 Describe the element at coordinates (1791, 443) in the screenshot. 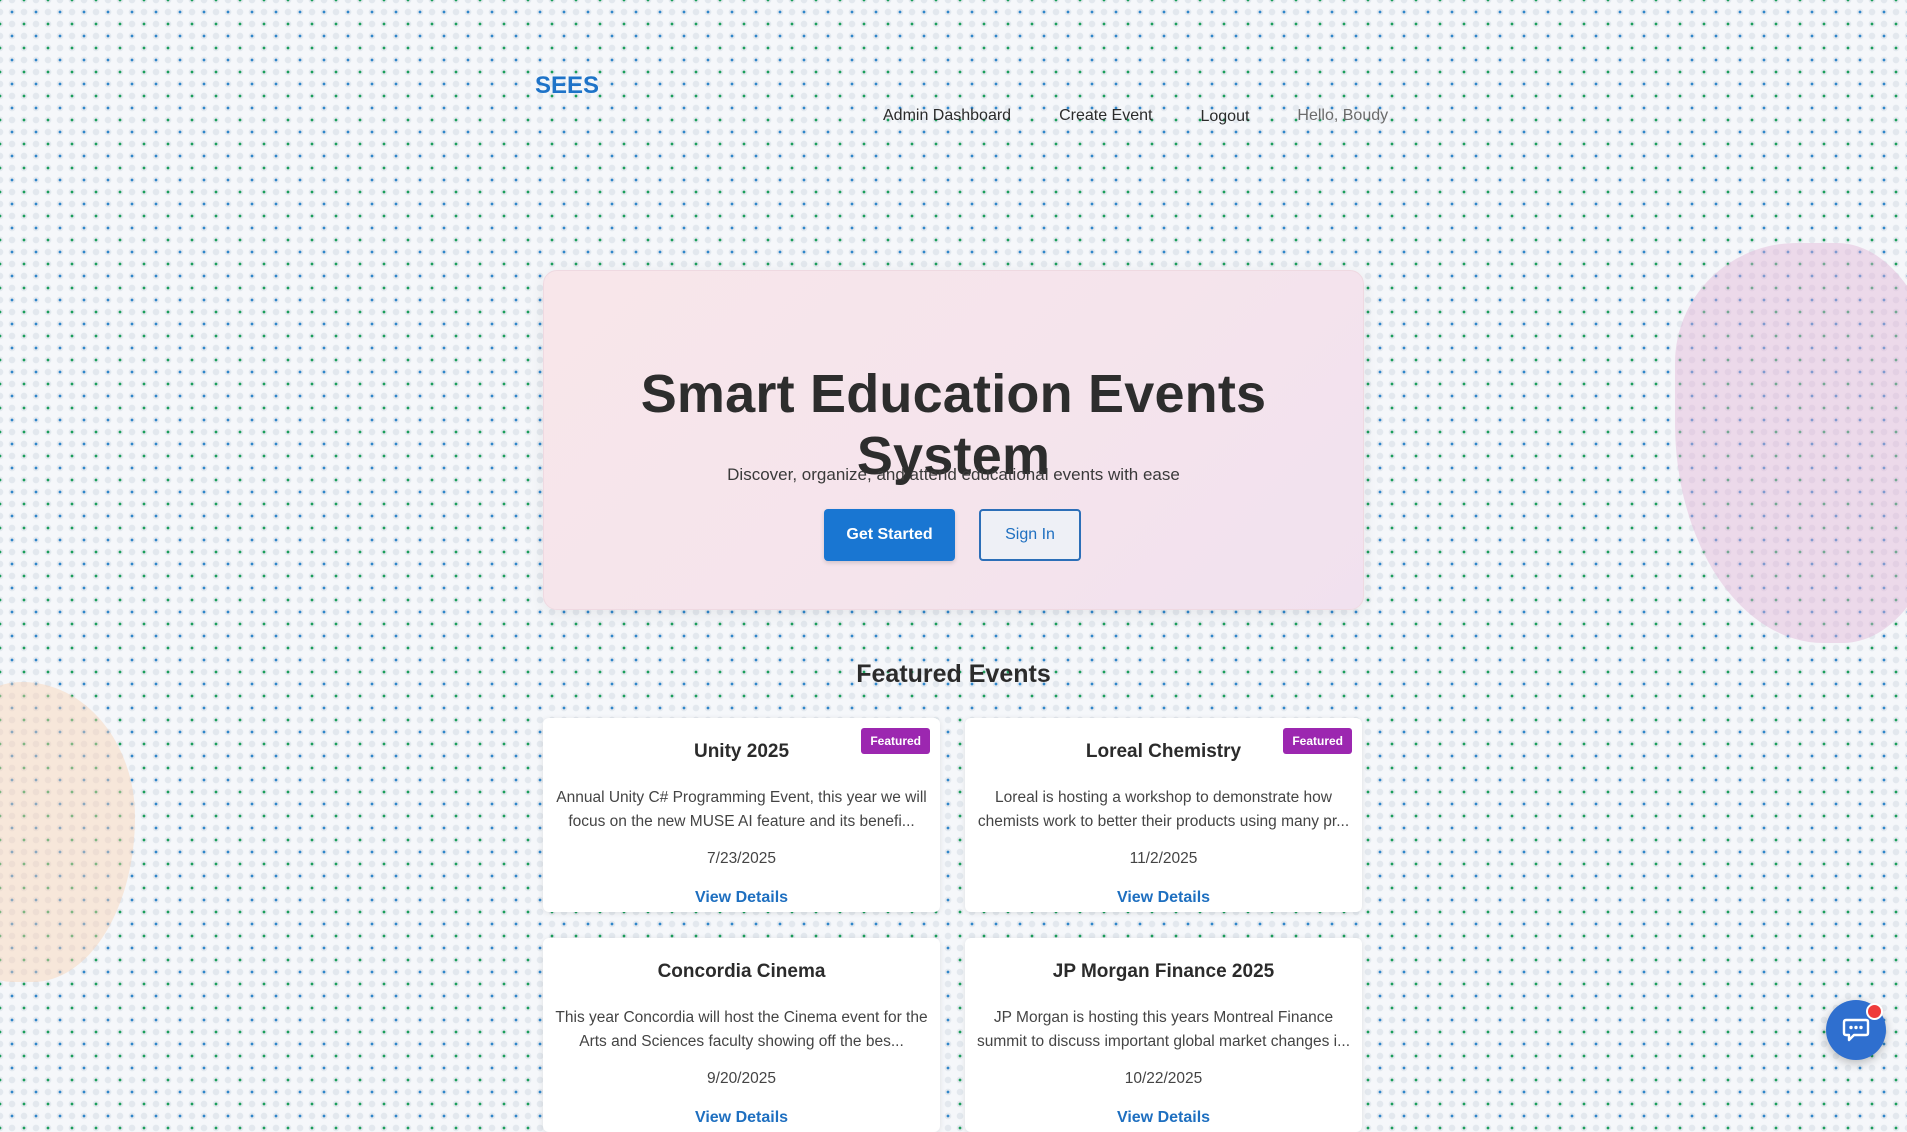

I see `decorative-blob-pink` at that location.